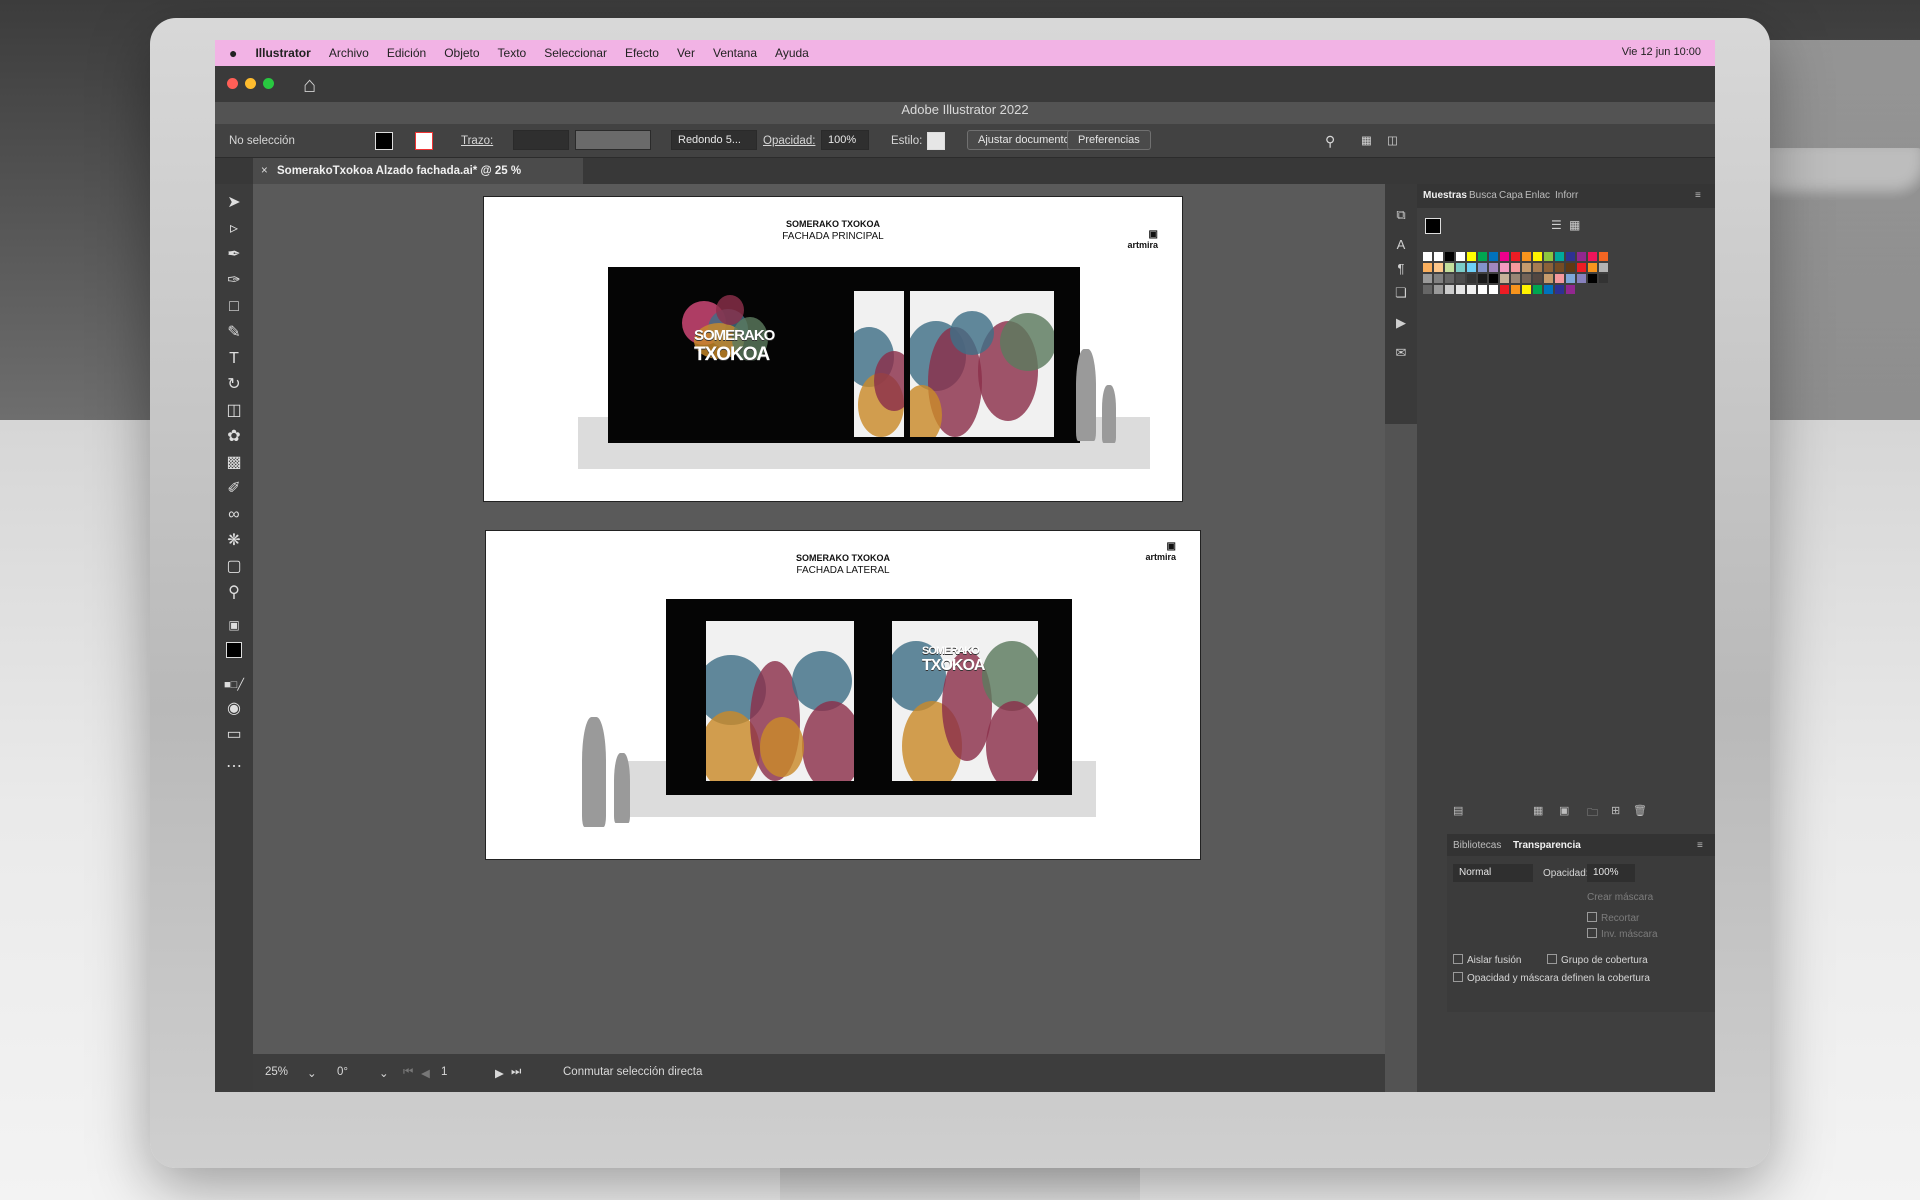 The image size is (1920, 1200). I want to click on fit-document-button: Ajustar documento, so click(1024, 140).